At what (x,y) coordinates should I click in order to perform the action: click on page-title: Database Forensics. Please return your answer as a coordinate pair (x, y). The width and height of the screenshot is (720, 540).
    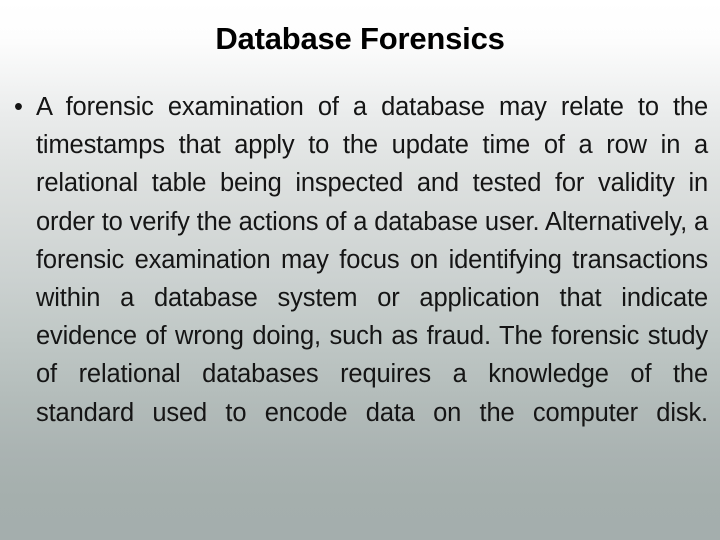
    Looking at the image, I should click on (360, 38).